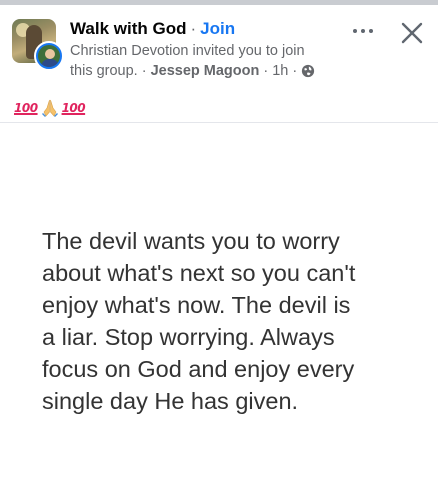 This screenshot has height=500, width=438. I want to click on group-avatar-stack, so click(38, 45).